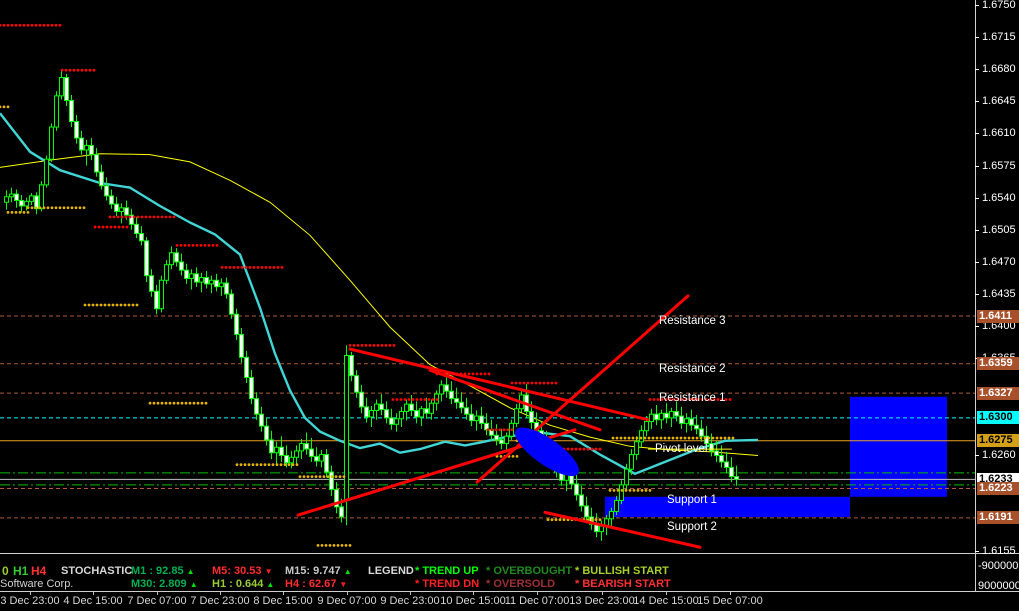 This screenshot has width=1019, height=611. Describe the element at coordinates (998, 586) in the screenshot. I see `subwindow-axis-label: 9000000` at that location.